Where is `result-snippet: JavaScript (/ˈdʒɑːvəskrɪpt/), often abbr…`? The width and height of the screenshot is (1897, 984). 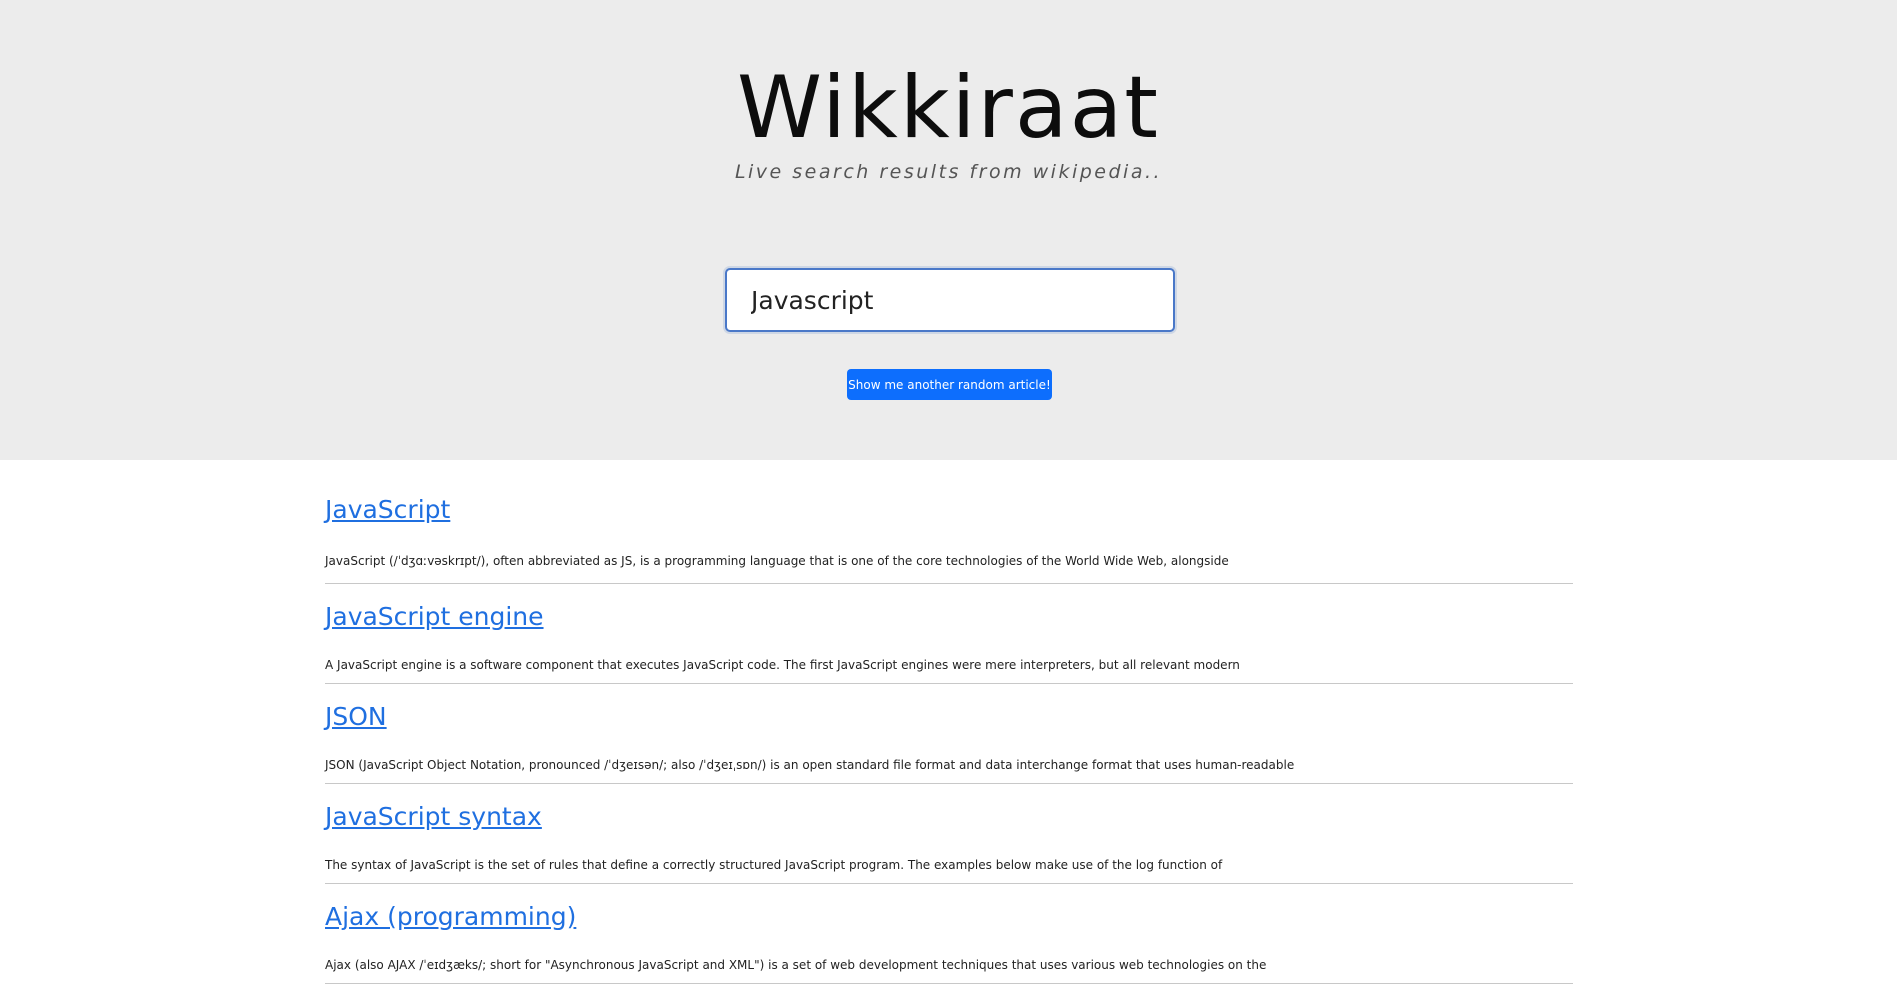 result-snippet: JavaScript (/ˈdʒɑːvəskrɪpt/), often abbr… is located at coordinates (777, 561).